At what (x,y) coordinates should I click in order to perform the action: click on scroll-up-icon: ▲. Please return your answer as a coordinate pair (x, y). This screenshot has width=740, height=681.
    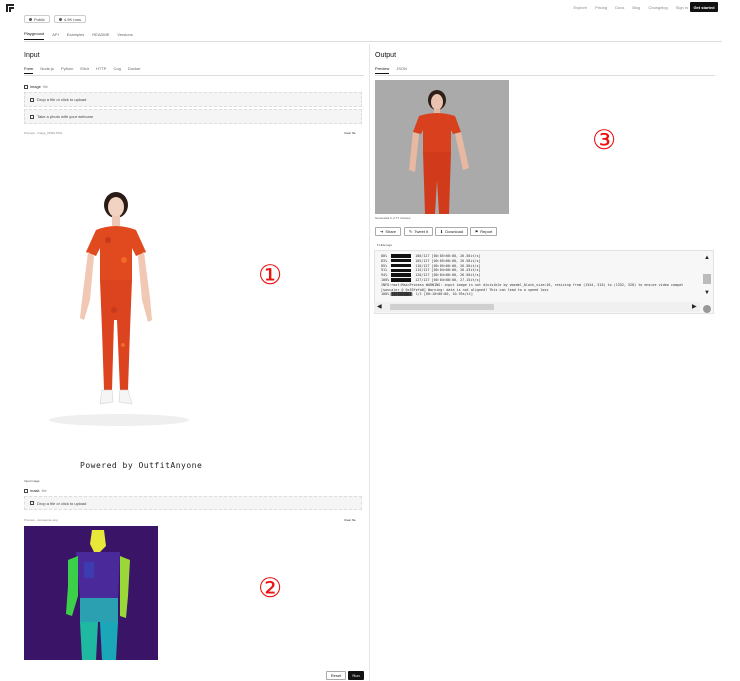
    Looking at the image, I should click on (707, 258).